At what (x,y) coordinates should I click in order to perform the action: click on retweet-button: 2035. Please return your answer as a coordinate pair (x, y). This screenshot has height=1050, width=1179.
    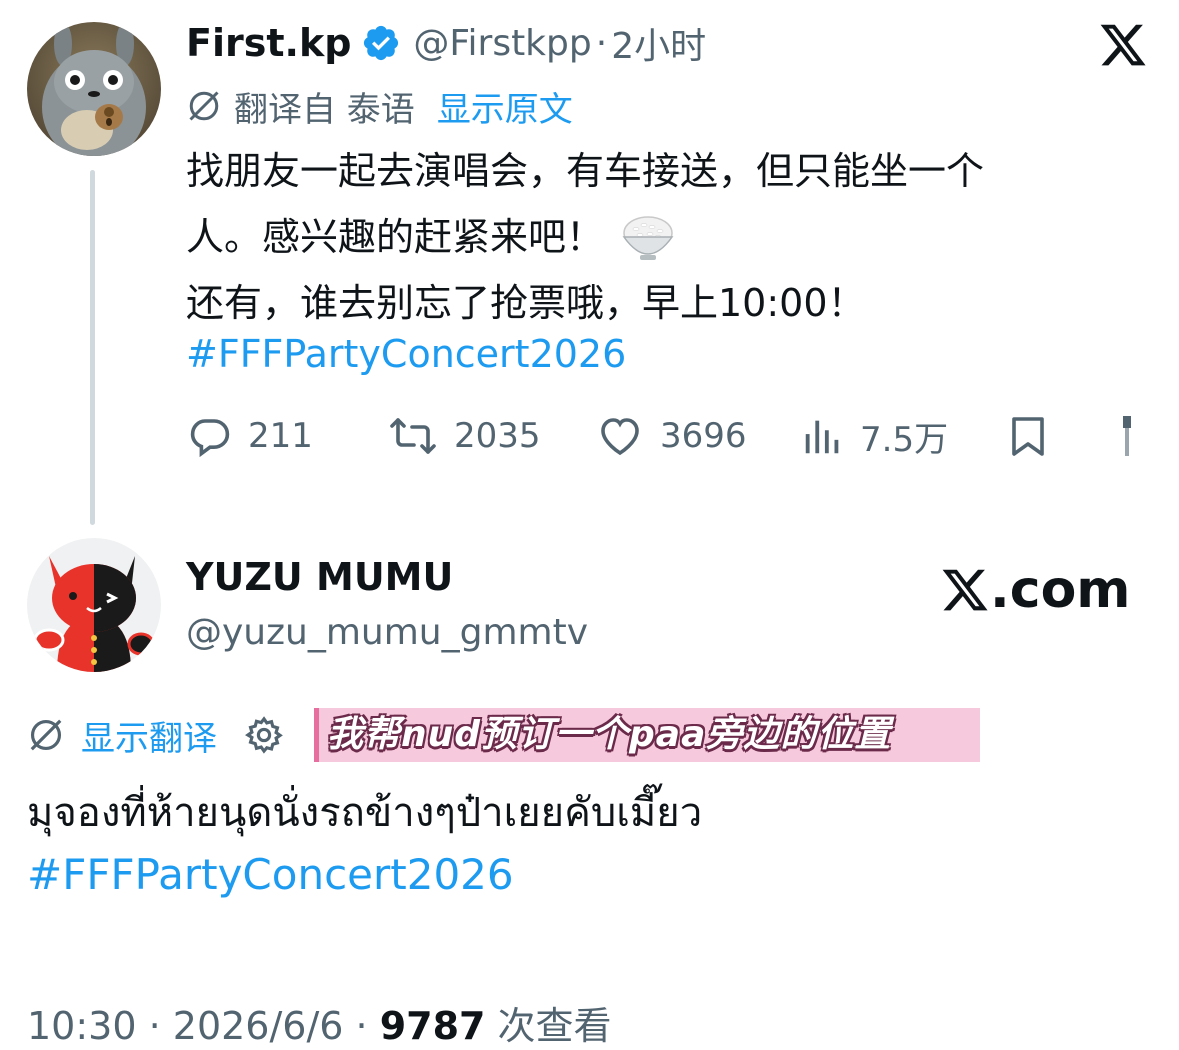
    Looking at the image, I should click on (463, 436).